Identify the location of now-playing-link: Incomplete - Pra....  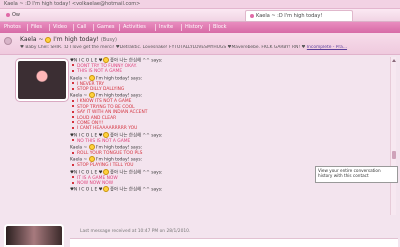
(327, 47).